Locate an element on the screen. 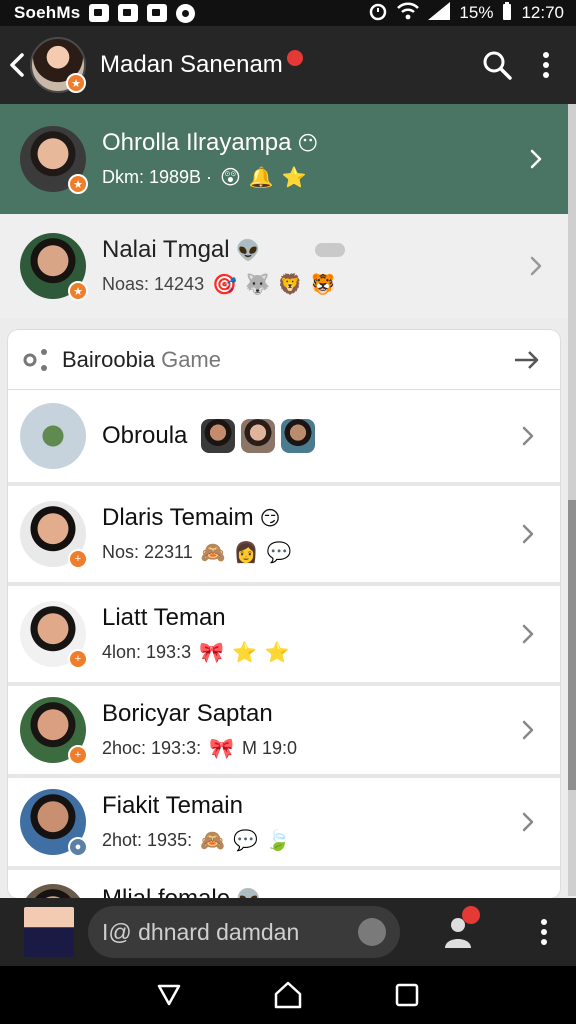  row-sub-text: Noas: 14243 is located at coordinates (153, 284).